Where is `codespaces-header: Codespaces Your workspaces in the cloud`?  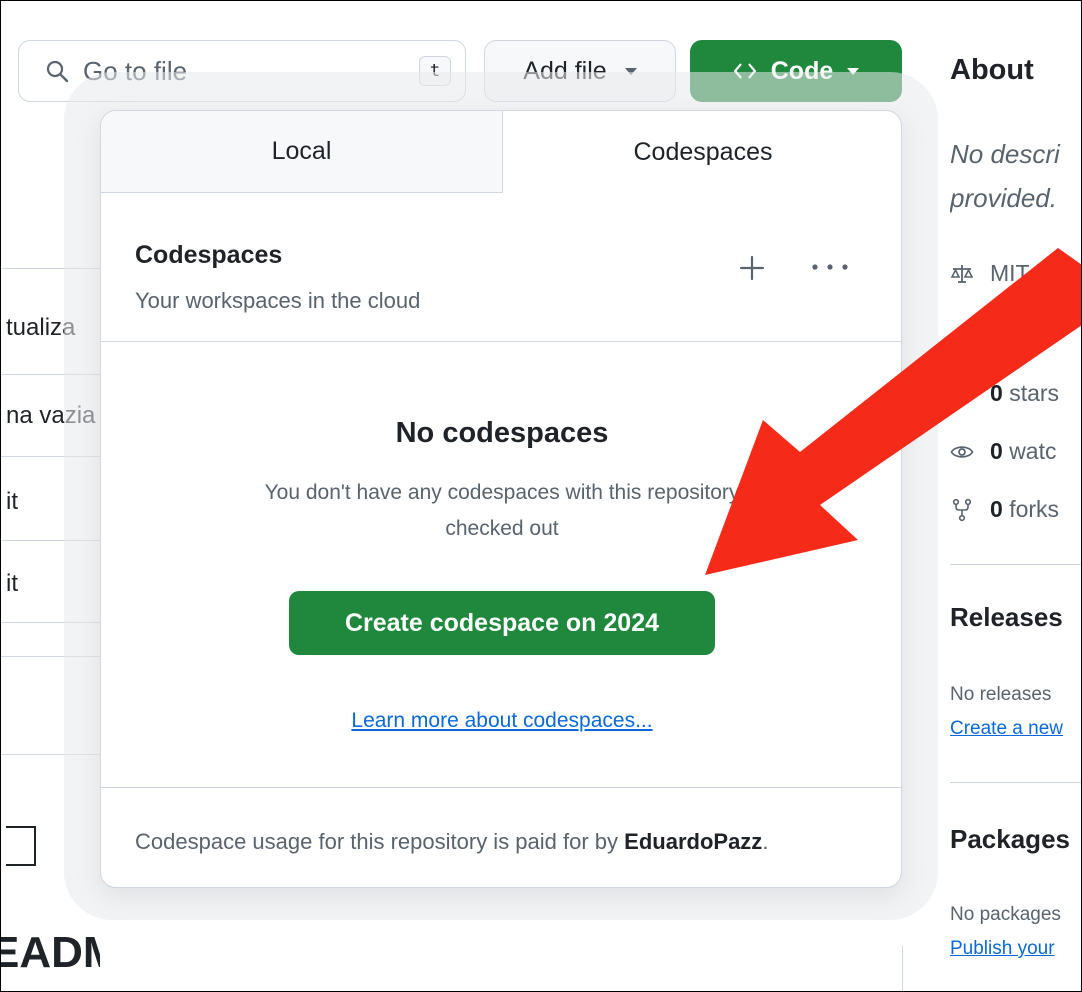 codespaces-header: Codespaces Your workspaces in the cloud is located at coordinates (277, 277).